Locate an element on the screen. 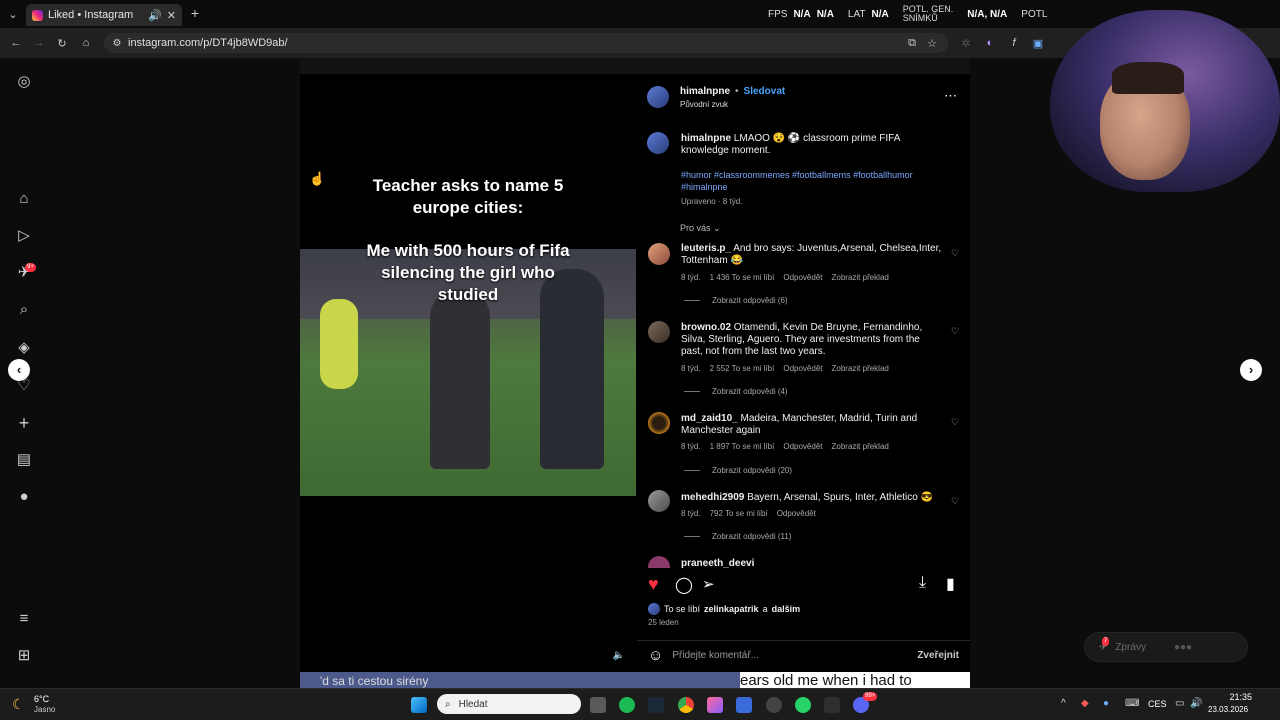  task-view-icon is located at coordinates (598, 705).